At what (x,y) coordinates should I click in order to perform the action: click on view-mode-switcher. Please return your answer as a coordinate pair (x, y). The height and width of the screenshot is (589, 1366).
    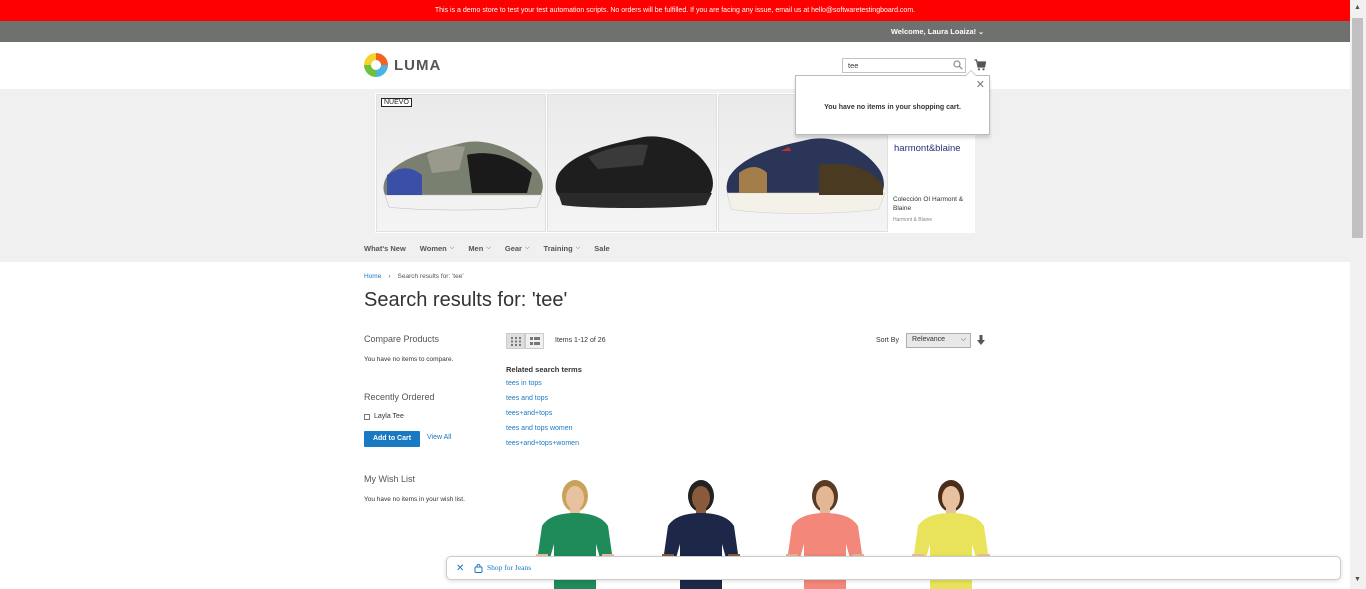
    Looking at the image, I should click on (525, 341).